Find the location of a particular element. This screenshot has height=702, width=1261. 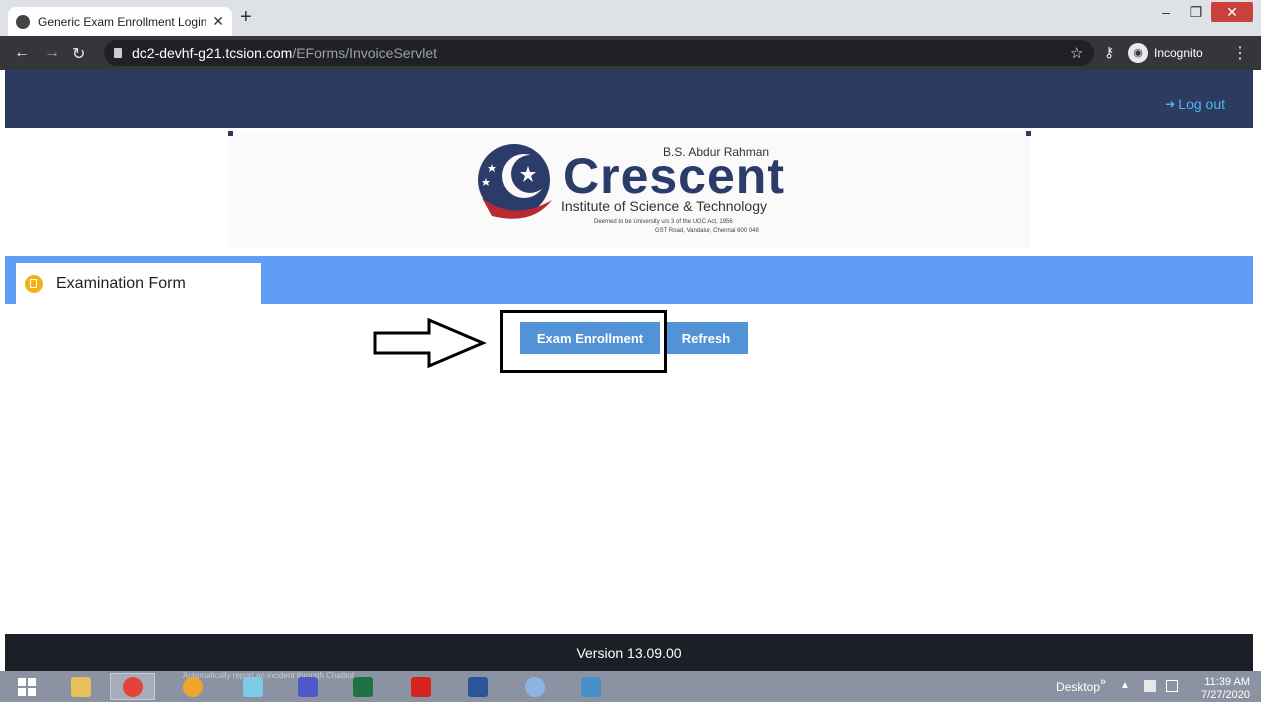

new-tab-button: + is located at coordinates (246, 17).